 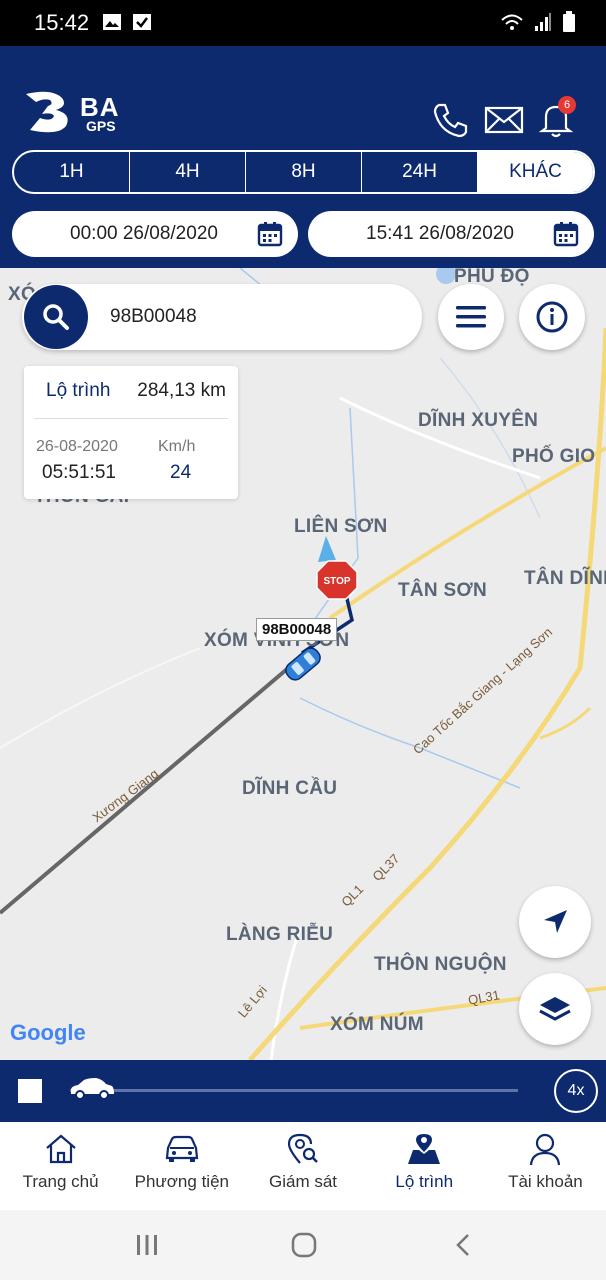 I want to click on range-24h: 24H, so click(x=420, y=172).